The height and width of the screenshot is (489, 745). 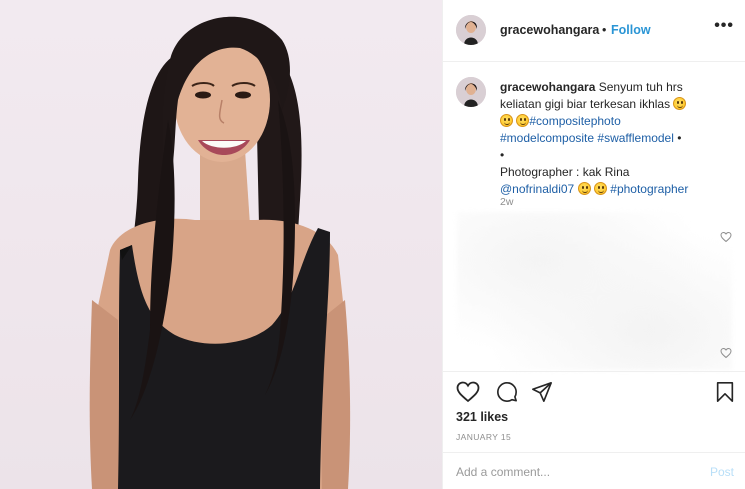 What do you see at coordinates (468, 392) in the screenshot?
I see `heart-outline-icon` at bounding box center [468, 392].